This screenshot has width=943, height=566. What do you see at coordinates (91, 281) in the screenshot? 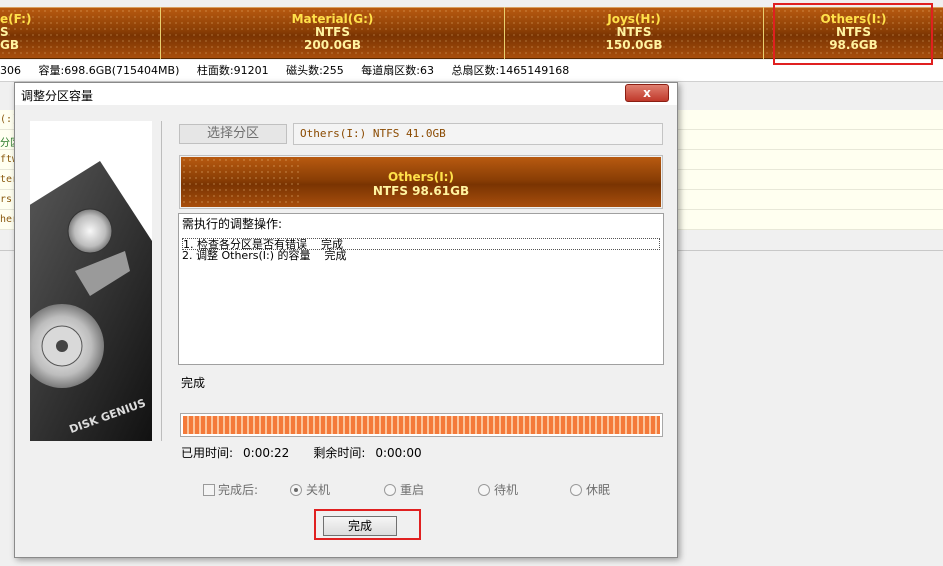
I see `disk-genius-logo: DISK GENIUS` at bounding box center [91, 281].